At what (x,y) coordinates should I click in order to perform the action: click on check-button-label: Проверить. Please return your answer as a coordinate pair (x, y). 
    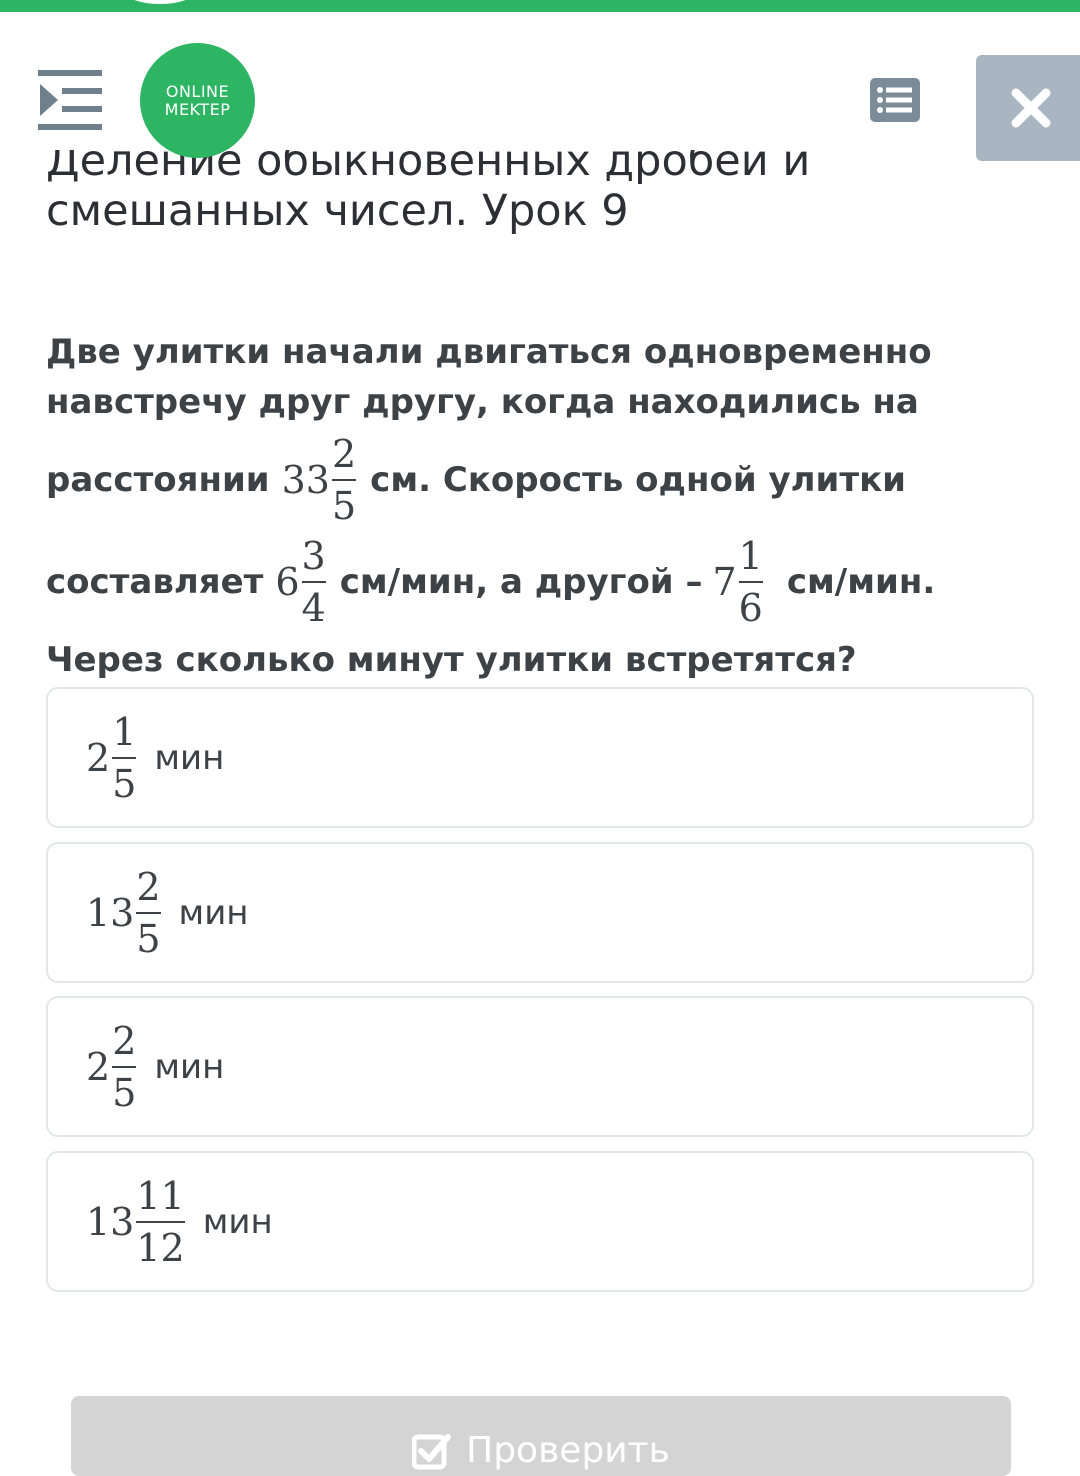
    Looking at the image, I should click on (568, 1450).